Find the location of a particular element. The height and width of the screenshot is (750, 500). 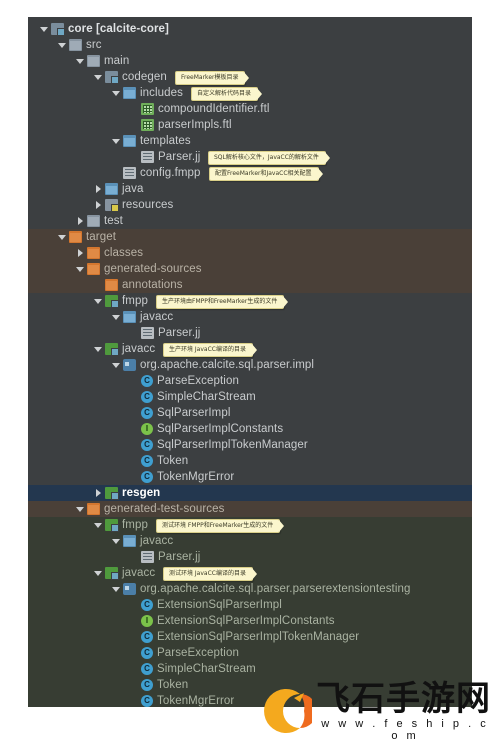

tree-row: compoundIdentifier.ftl is located at coordinates (250, 109).